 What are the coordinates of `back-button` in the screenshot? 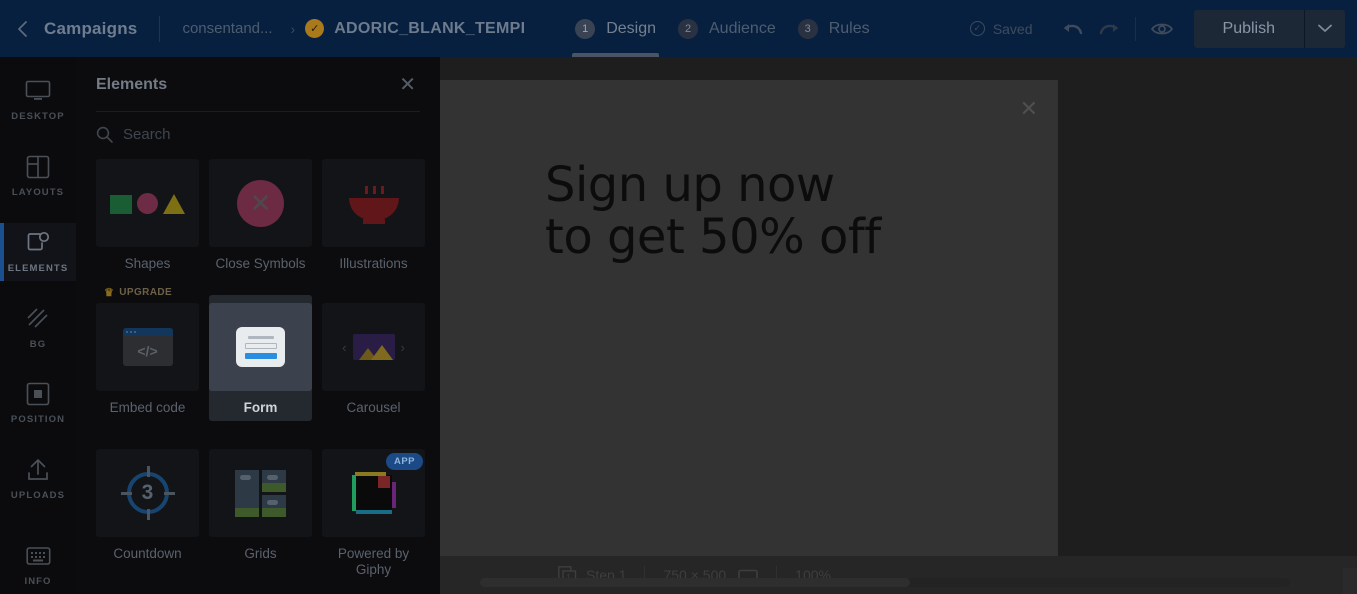 It's located at (22, 28).